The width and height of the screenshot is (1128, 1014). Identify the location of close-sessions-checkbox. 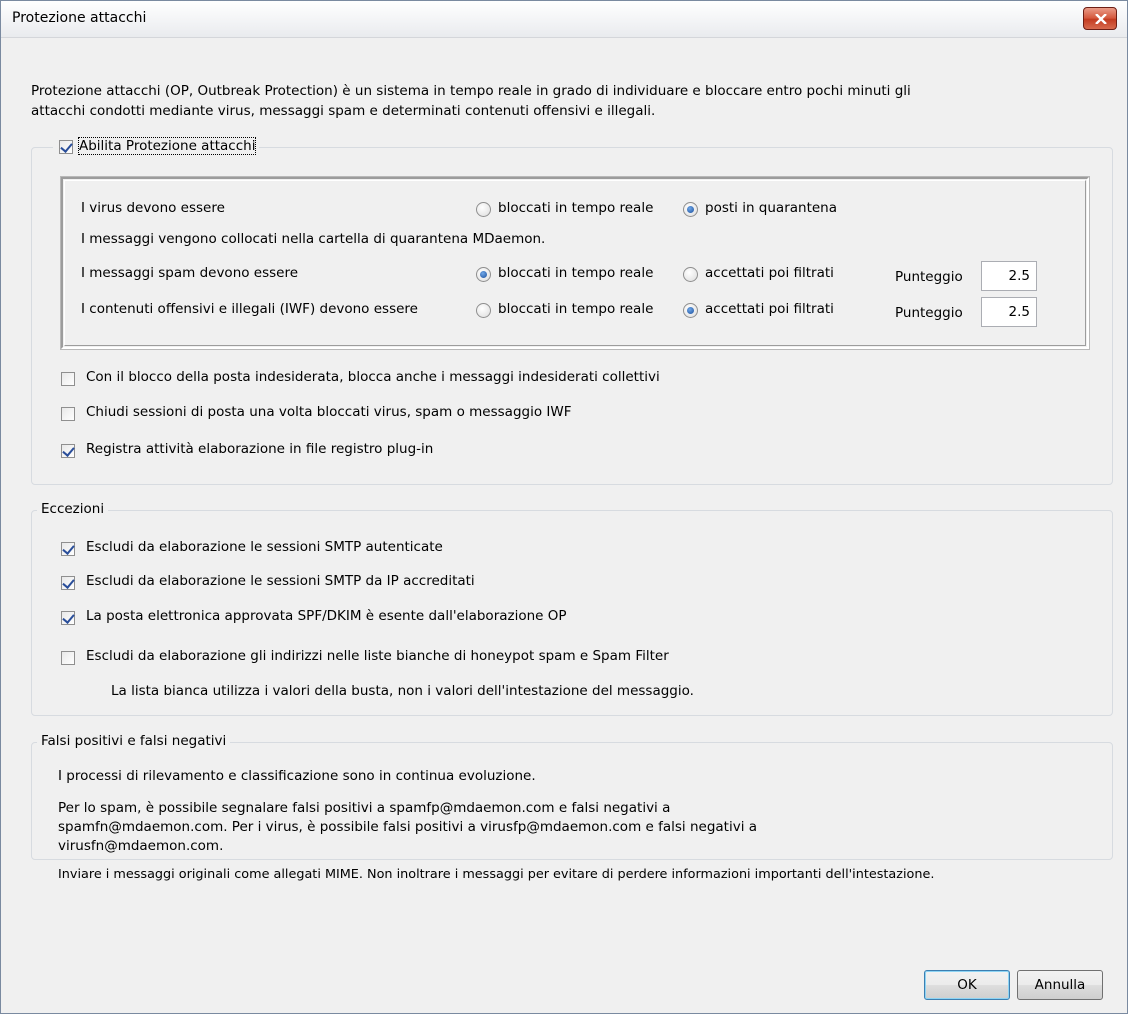
(68, 414).